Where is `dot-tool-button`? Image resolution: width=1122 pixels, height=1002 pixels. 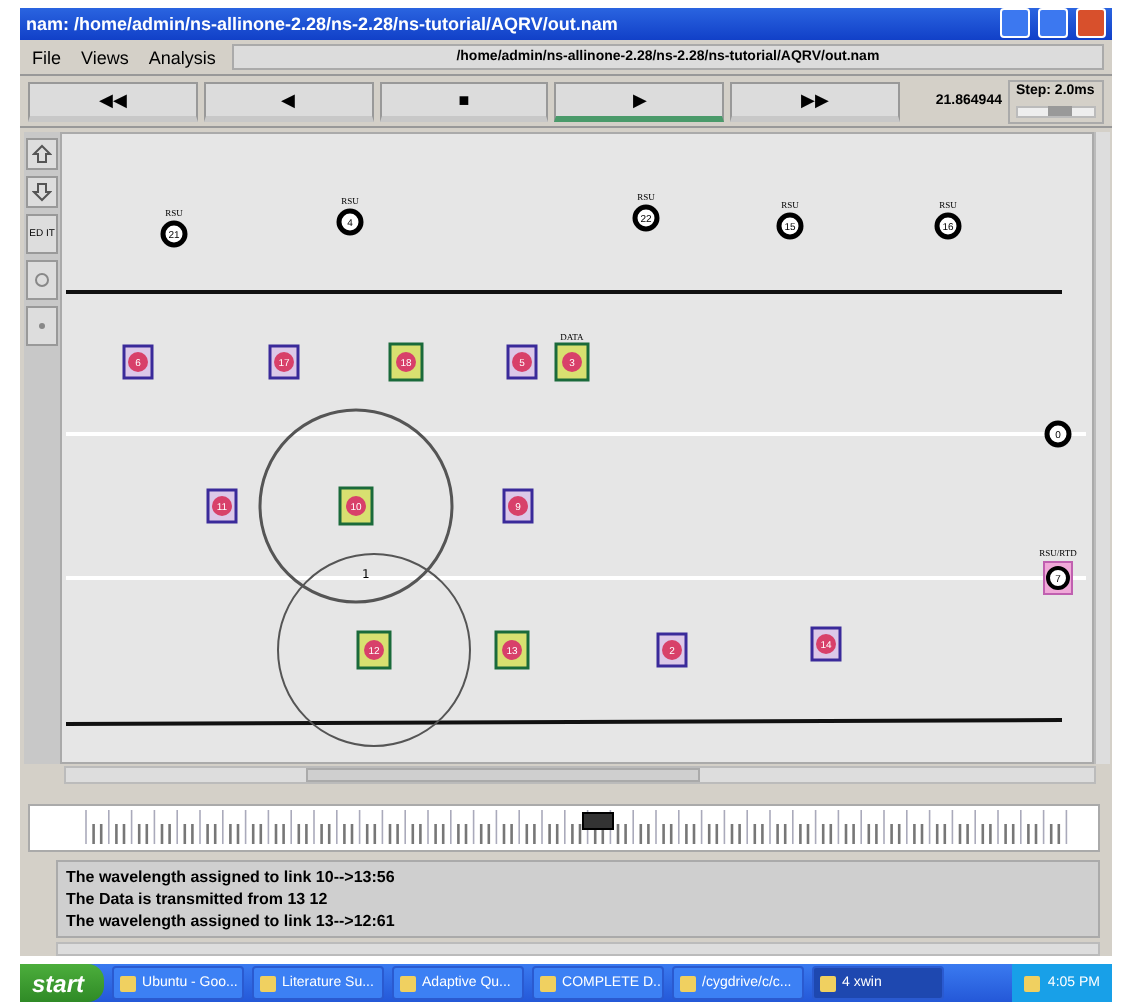
dot-tool-button is located at coordinates (42, 325).